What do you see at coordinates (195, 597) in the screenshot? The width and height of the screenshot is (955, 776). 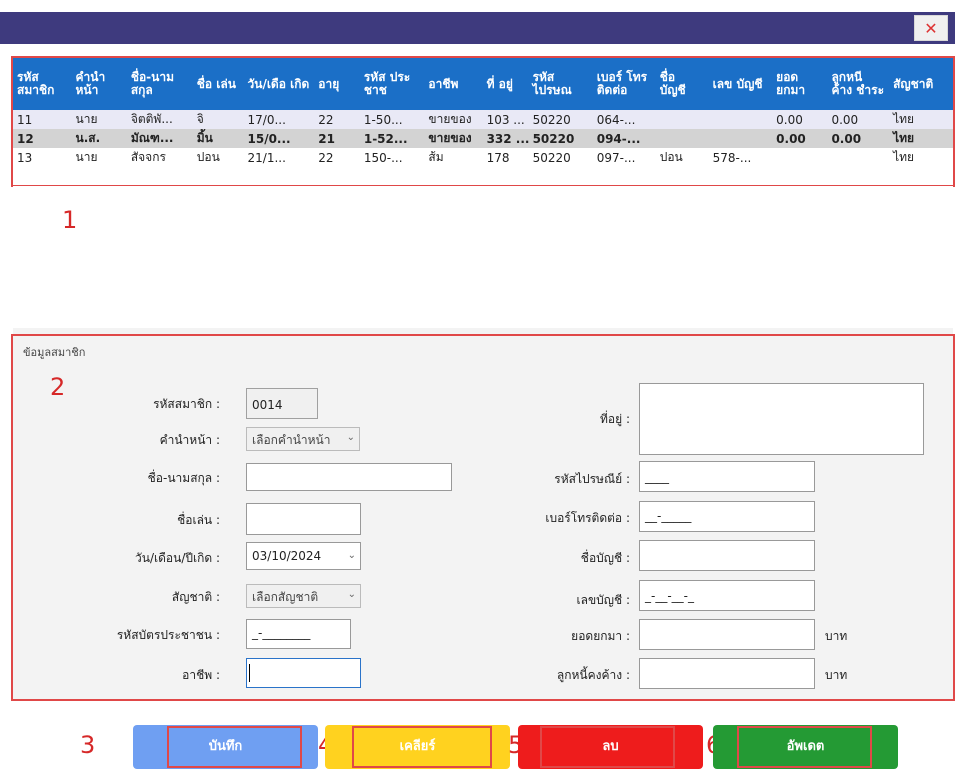 I see `nationality-label: สัญชาติ :` at bounding box center [195, 597].